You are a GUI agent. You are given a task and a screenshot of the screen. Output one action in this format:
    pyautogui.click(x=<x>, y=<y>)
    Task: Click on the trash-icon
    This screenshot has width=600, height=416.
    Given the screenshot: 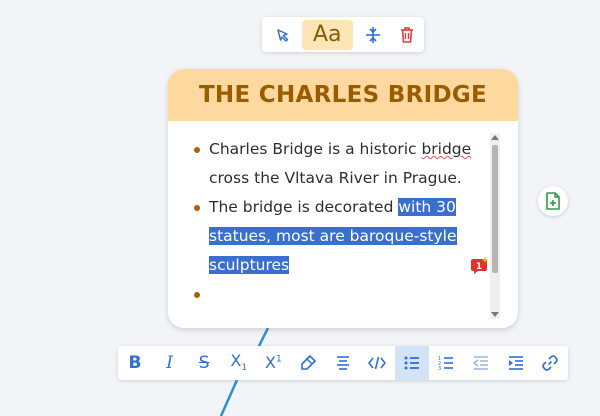 What is the action you would take?
    pyautogui.click(x=407, y=34)
    